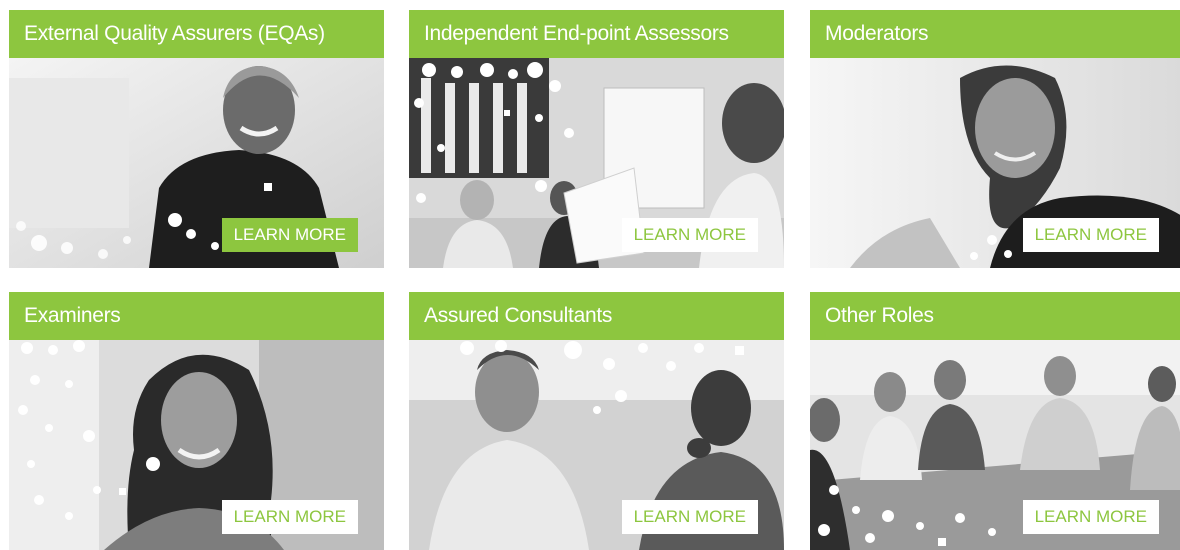 The height and width of the screenshot is (550, 1180). I want to click on role-card-other-roles: Other Roles LEARN MORE, so click(995, 421).